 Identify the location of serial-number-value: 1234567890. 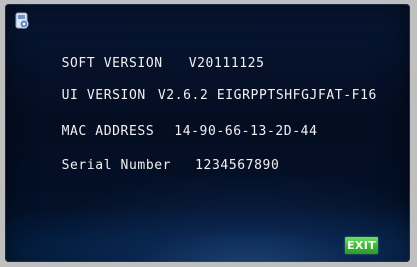
(237, 165).